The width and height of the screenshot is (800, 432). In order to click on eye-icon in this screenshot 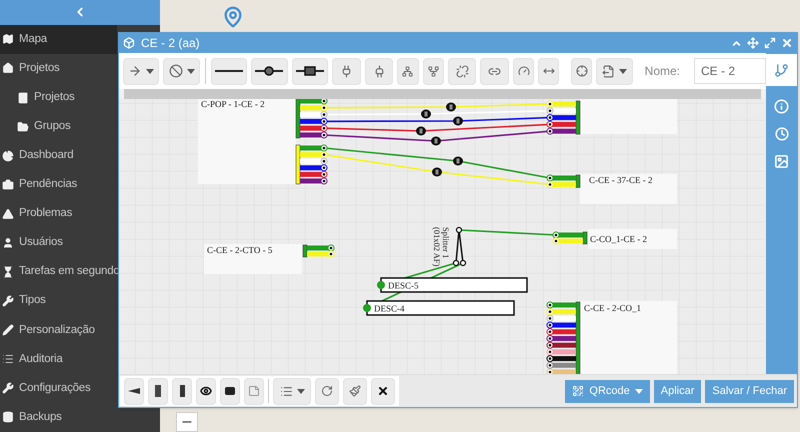, I will do `click(206, 391)`.